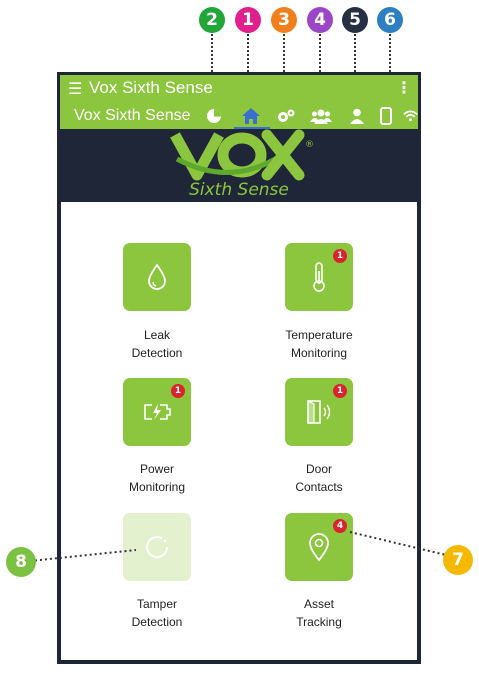  What do you see at coordinates (248, 20) in the screenshot?
I see `callout-1: 1` at bounding box center [248, 20].